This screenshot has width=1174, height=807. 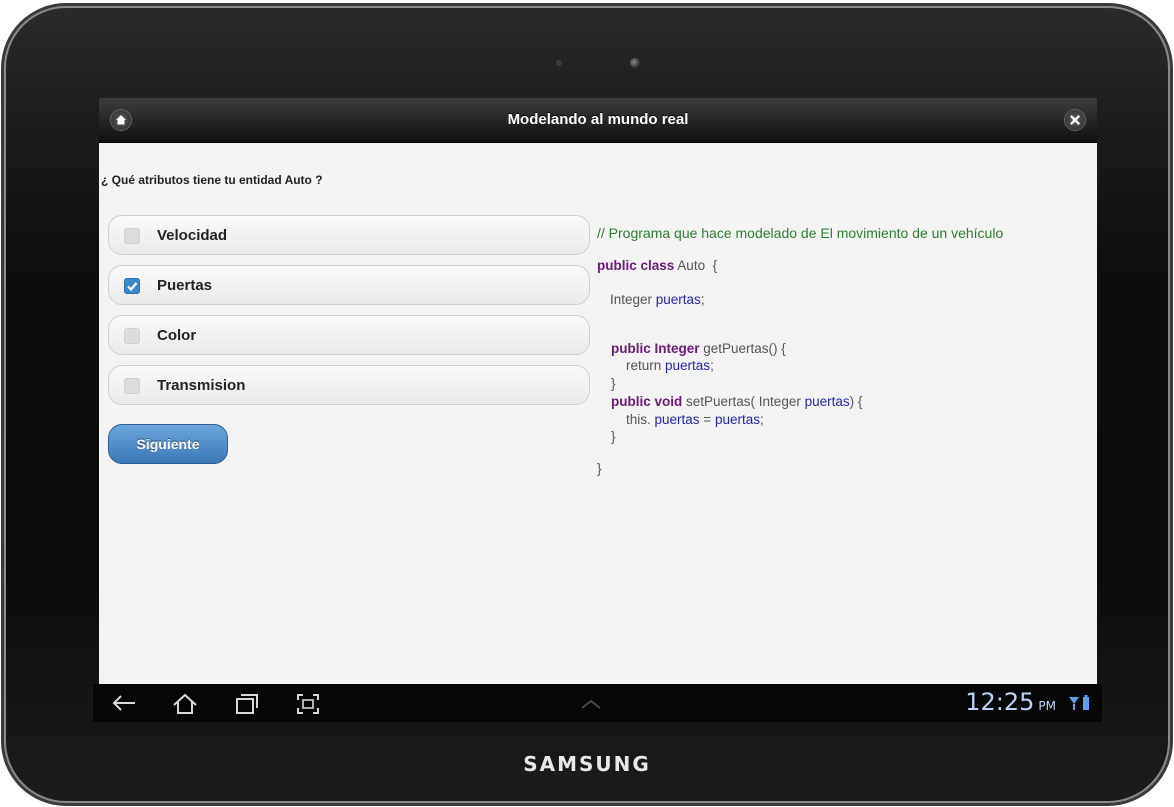 I want to click on code-class-line: public class Auto {, so click(x=657, y=265).